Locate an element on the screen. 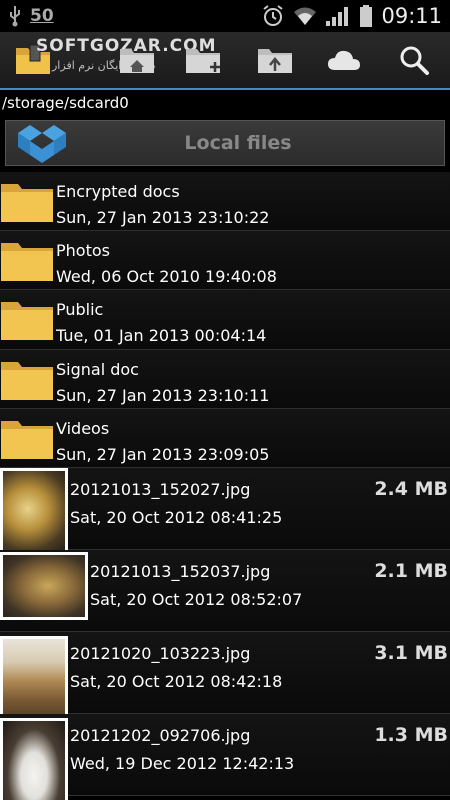 This screenshot has width=450, height=800. folder-date: Wed, 06 Oct 2010 19:40:08 is located at coordinates (166, 277).